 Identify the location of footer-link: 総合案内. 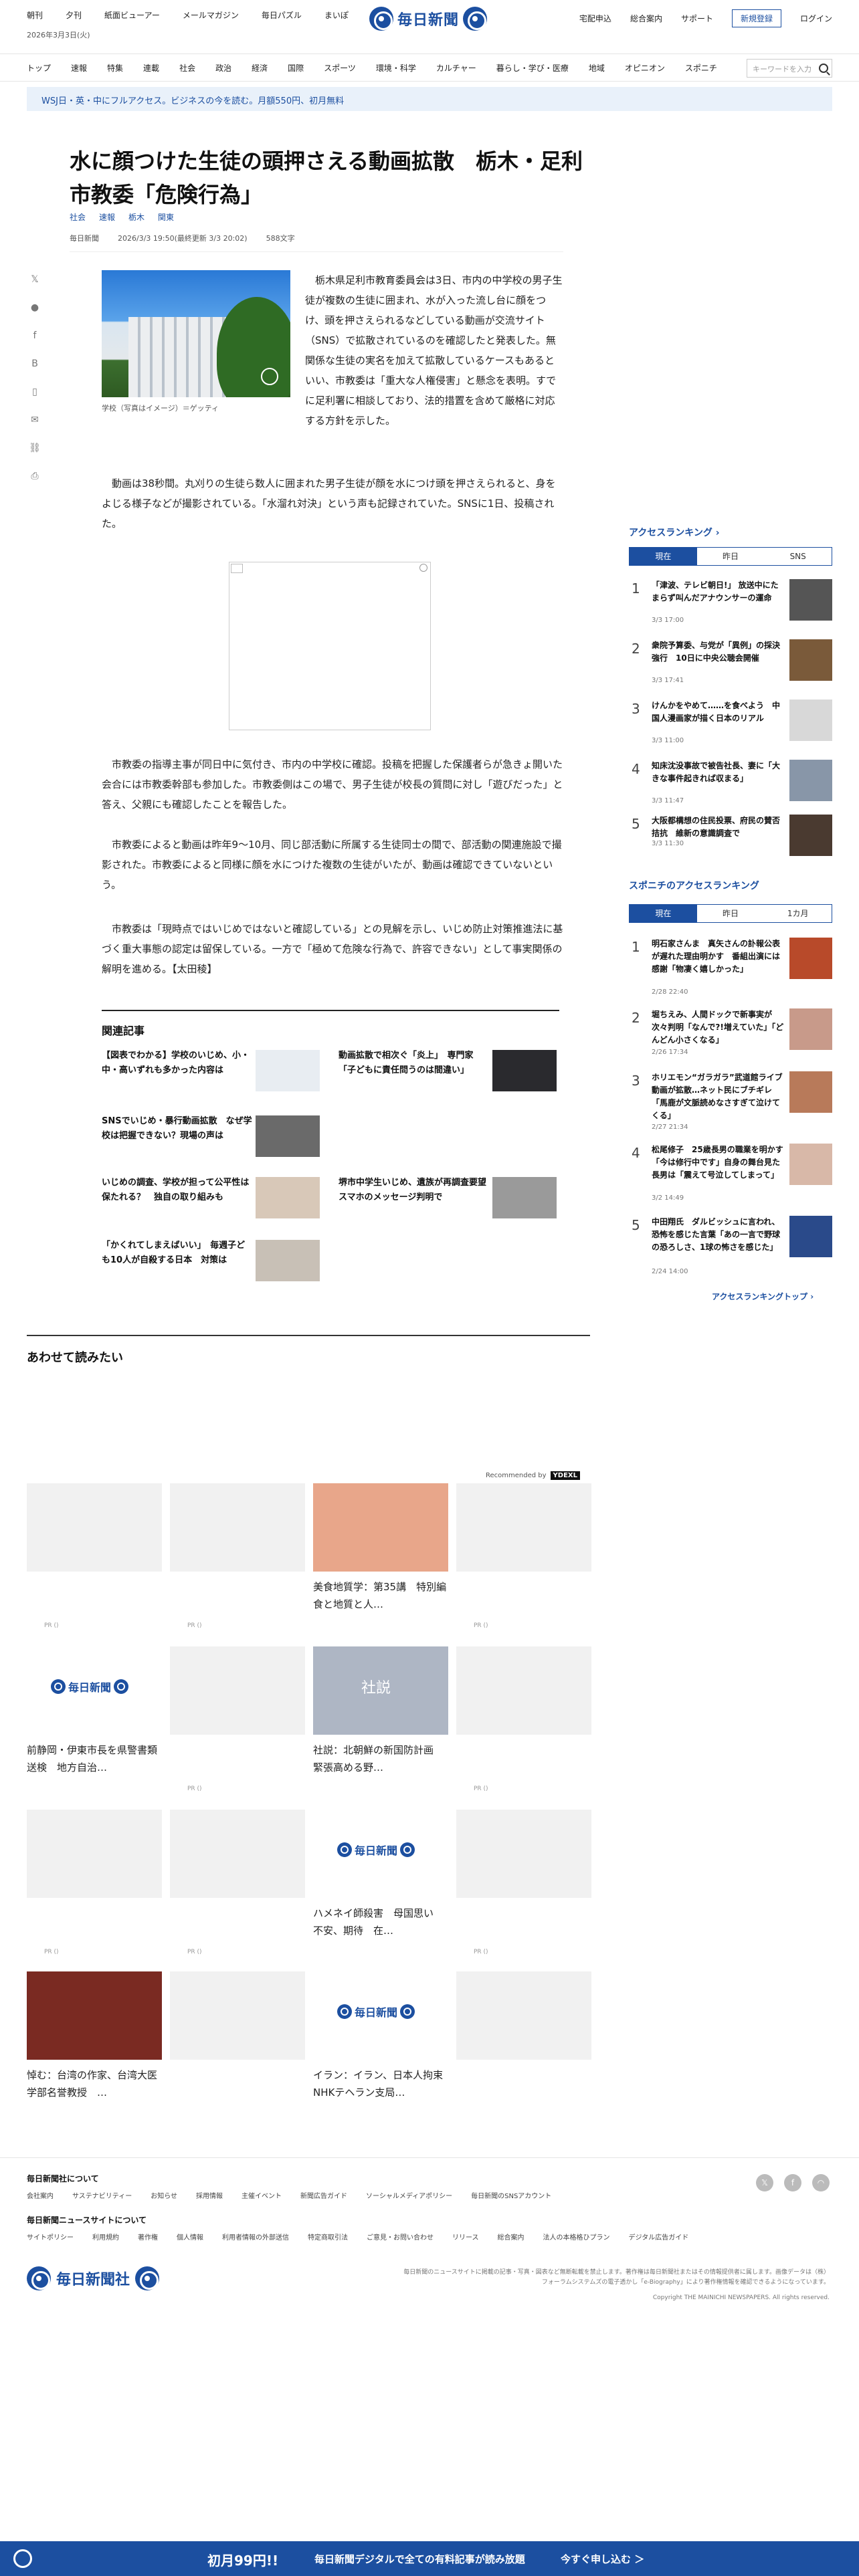
(511, 2237).